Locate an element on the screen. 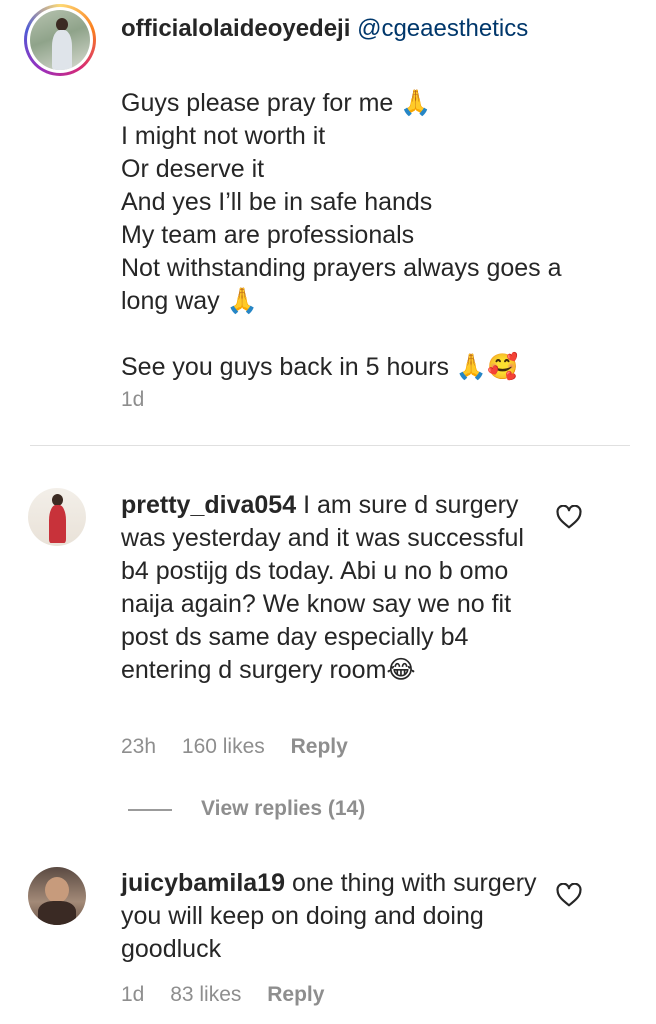 This screenshot has height=1024, width=656. view-replies-button: View replies (14) is located at coordinates (283, 809).